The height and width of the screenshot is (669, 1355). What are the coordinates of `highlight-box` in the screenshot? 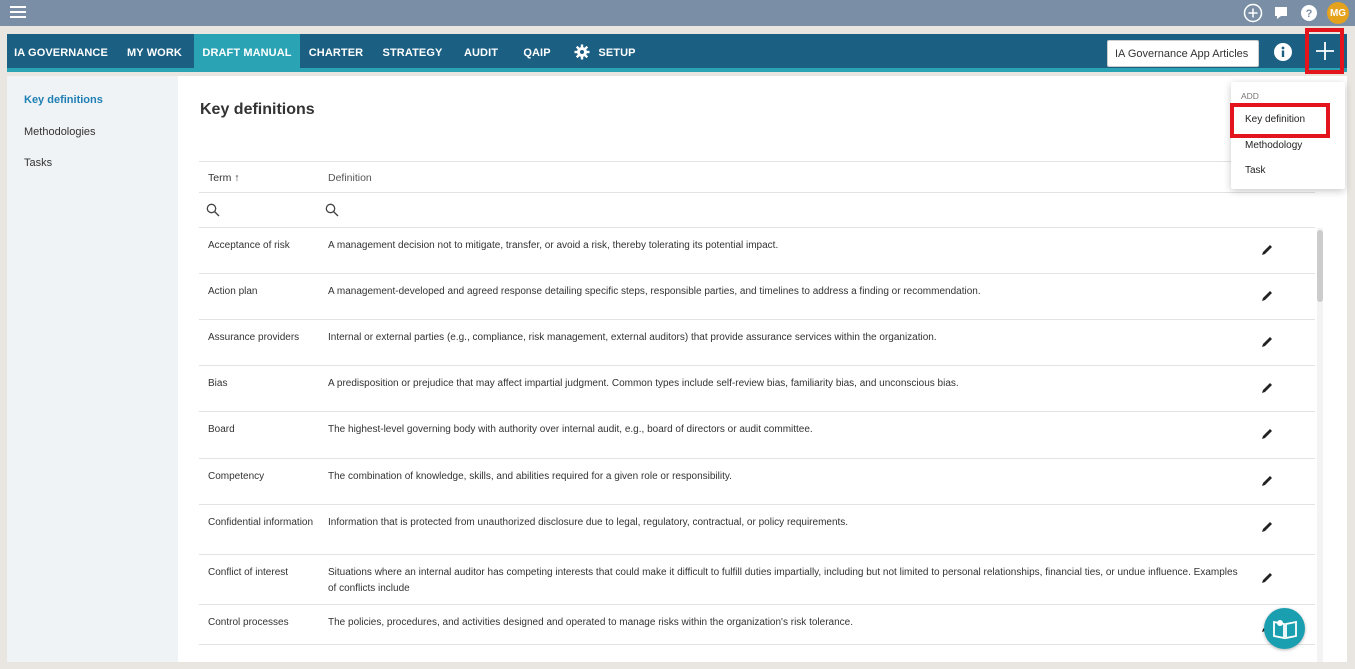 It's located at (1280, 120).